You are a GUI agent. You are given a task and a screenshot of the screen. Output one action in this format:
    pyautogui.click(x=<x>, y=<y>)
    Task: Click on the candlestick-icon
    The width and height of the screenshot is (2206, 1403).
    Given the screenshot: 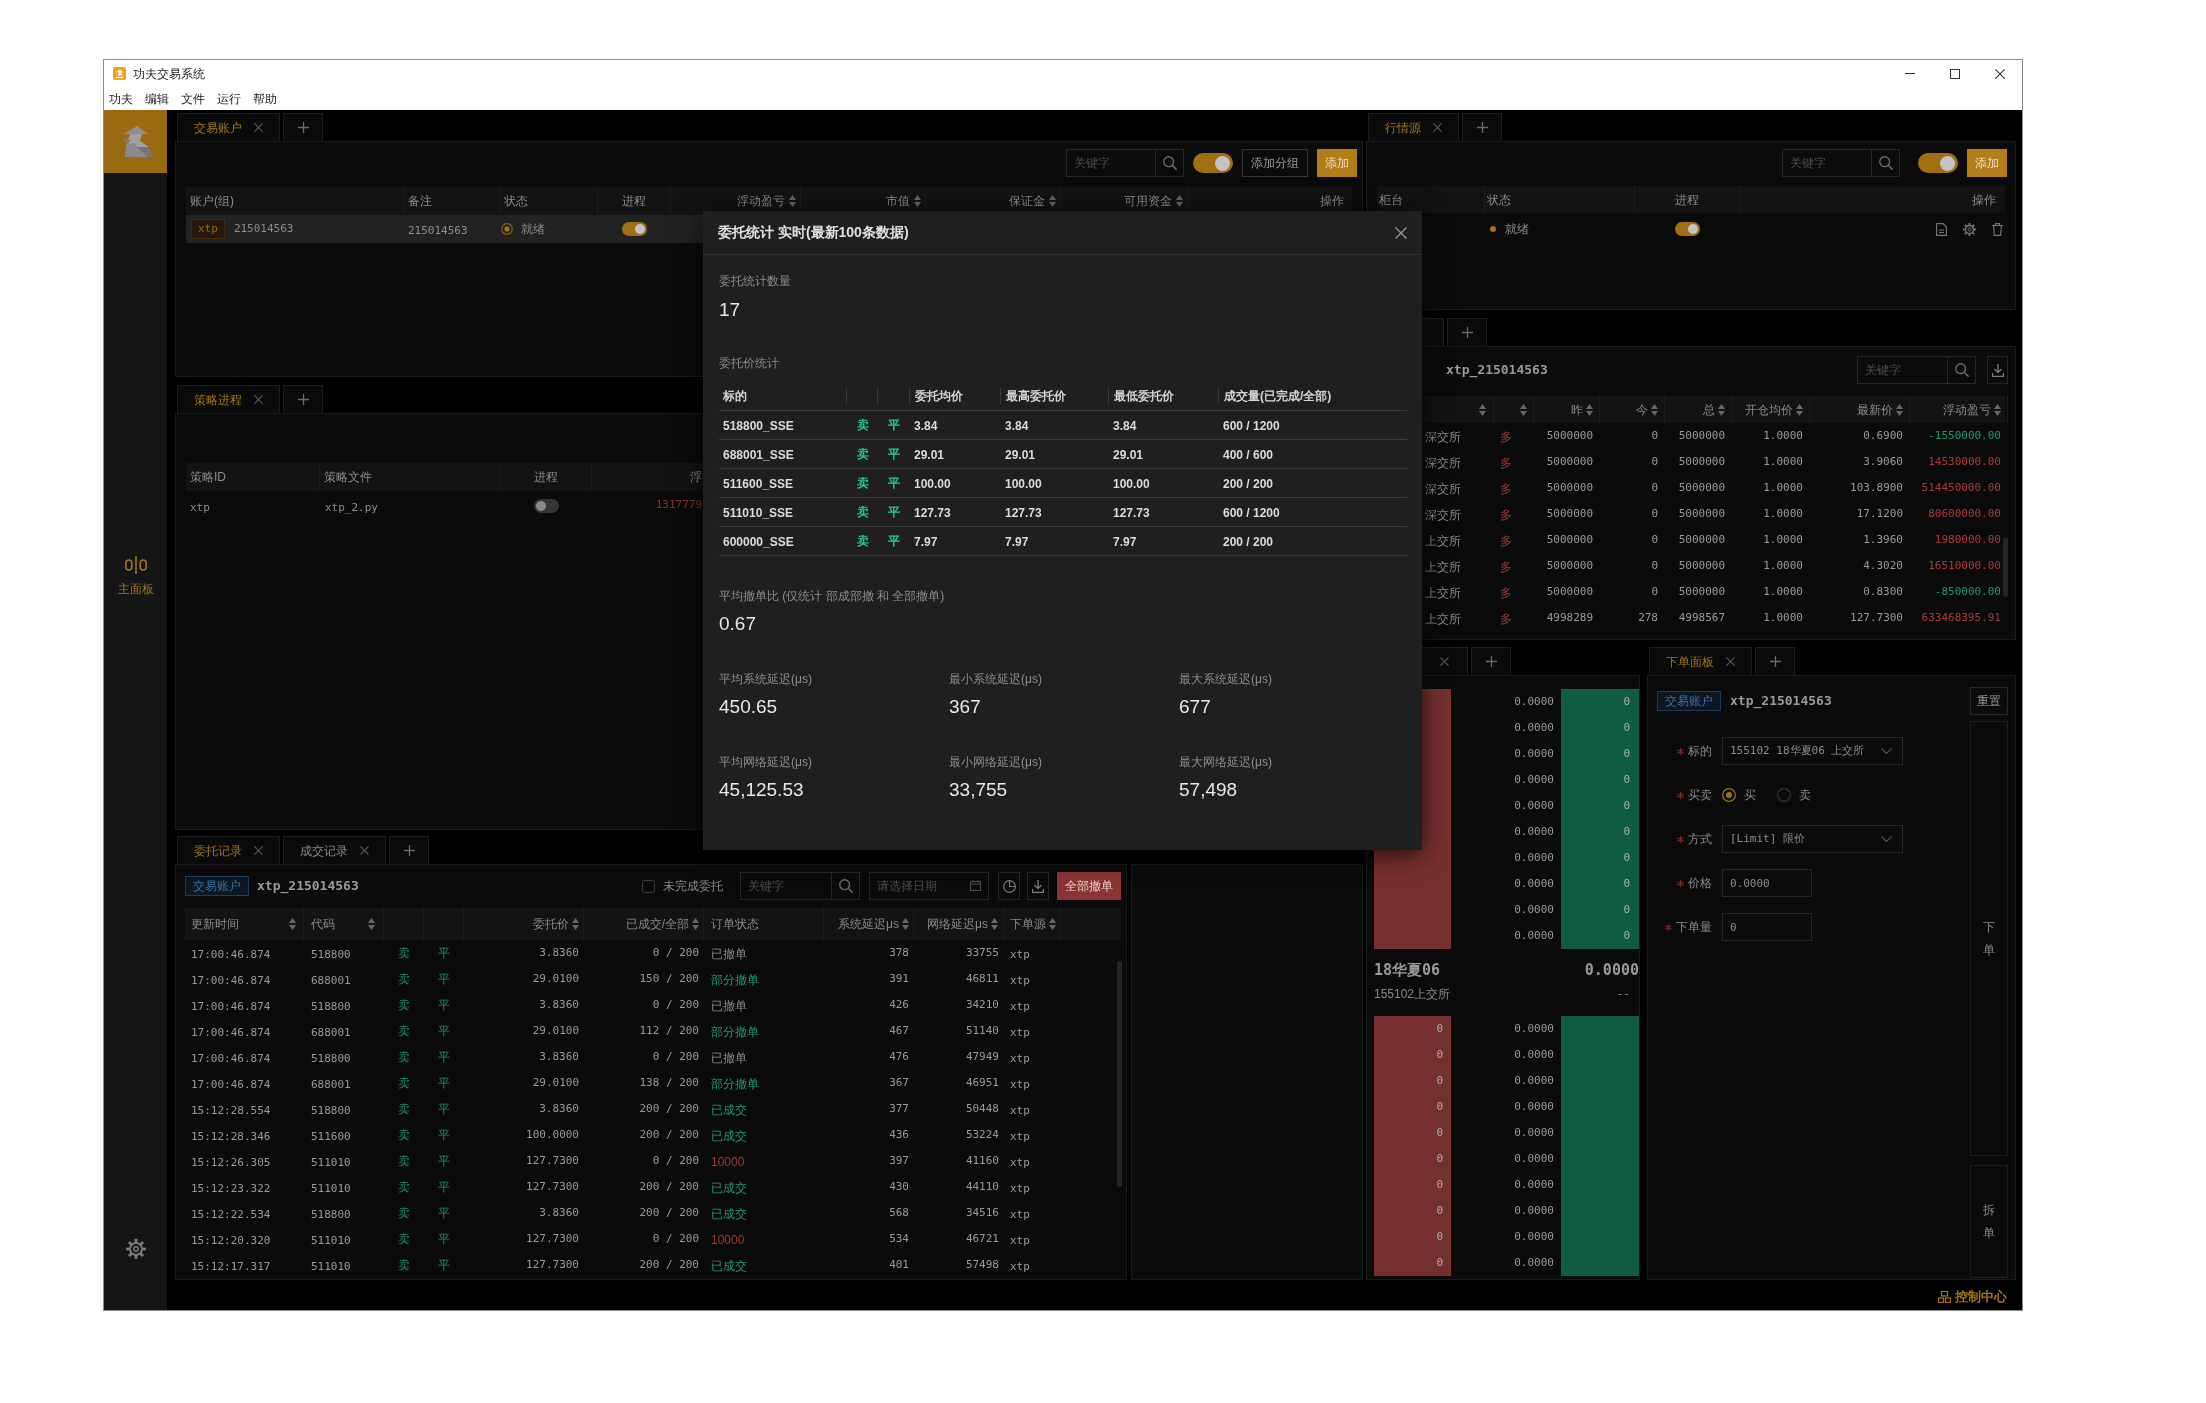 What is the action you would take?
    pyautogui.click(x=135, y=565)
    